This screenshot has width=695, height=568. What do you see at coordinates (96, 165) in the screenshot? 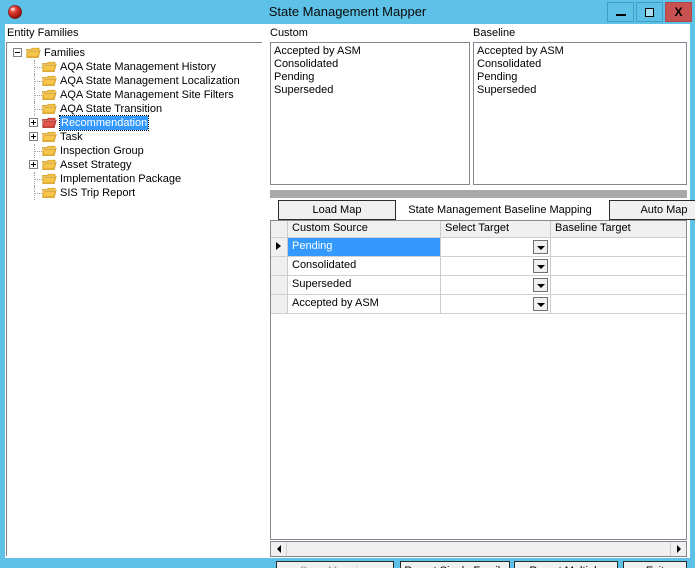
I see `tree-item-label: Asset Strategy` at bounding box center [96, 165].